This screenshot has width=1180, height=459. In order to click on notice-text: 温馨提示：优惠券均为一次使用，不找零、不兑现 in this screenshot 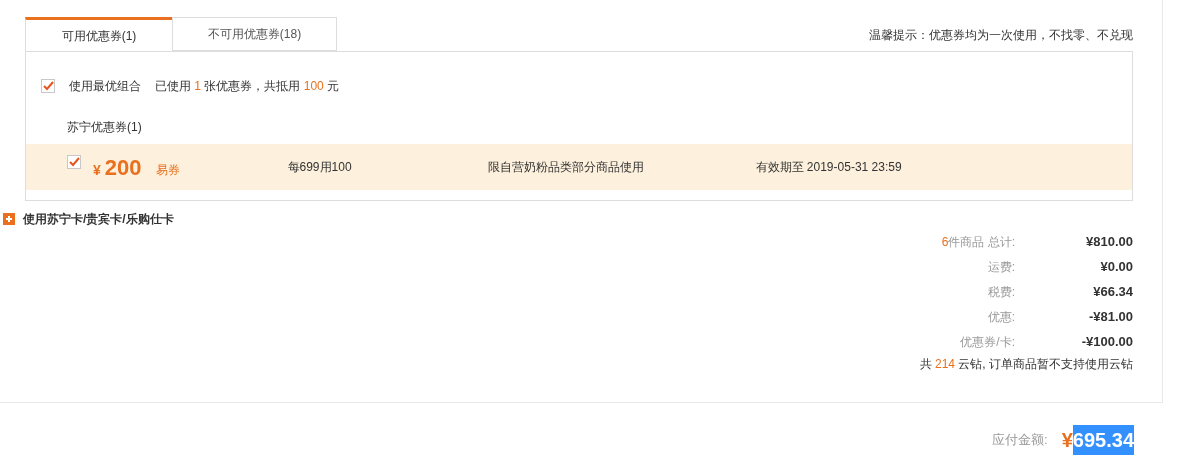, I will do `click(1001, 35)`.